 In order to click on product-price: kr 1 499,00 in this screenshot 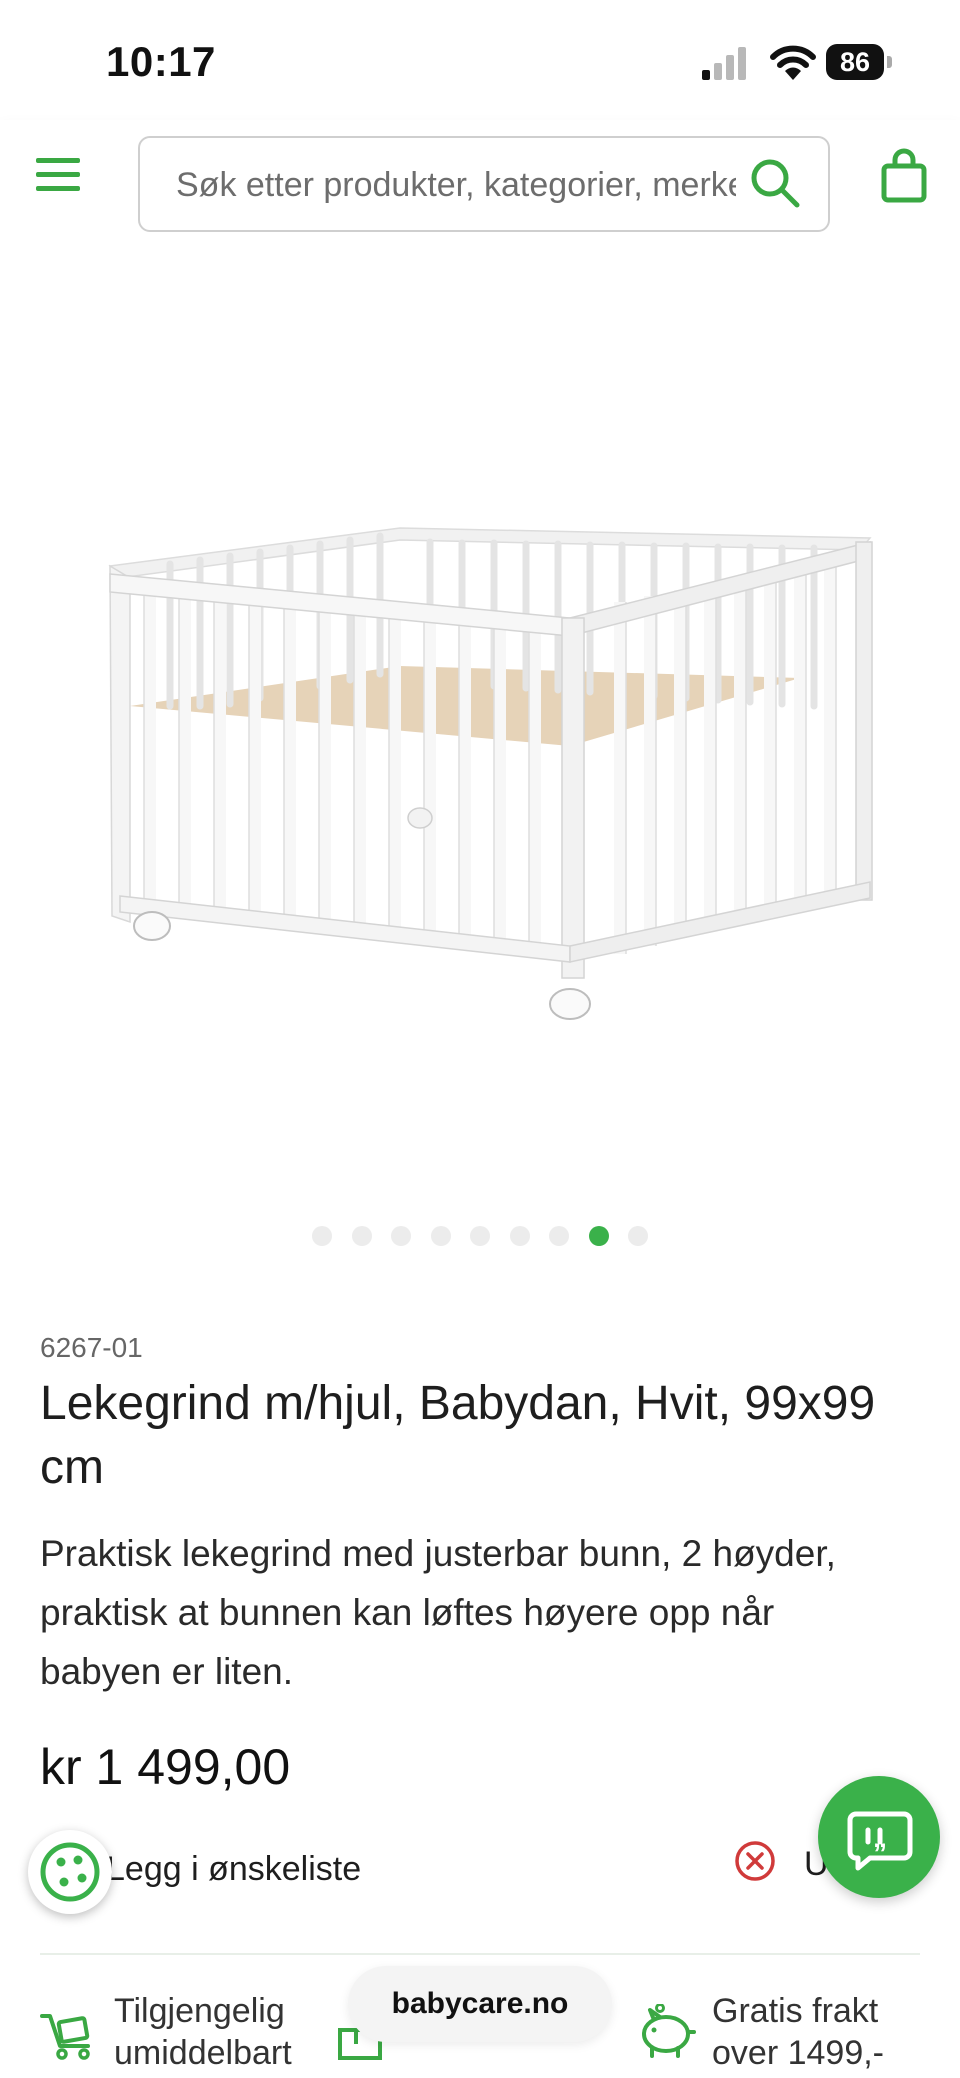, I will do `click(165, 1767)`.